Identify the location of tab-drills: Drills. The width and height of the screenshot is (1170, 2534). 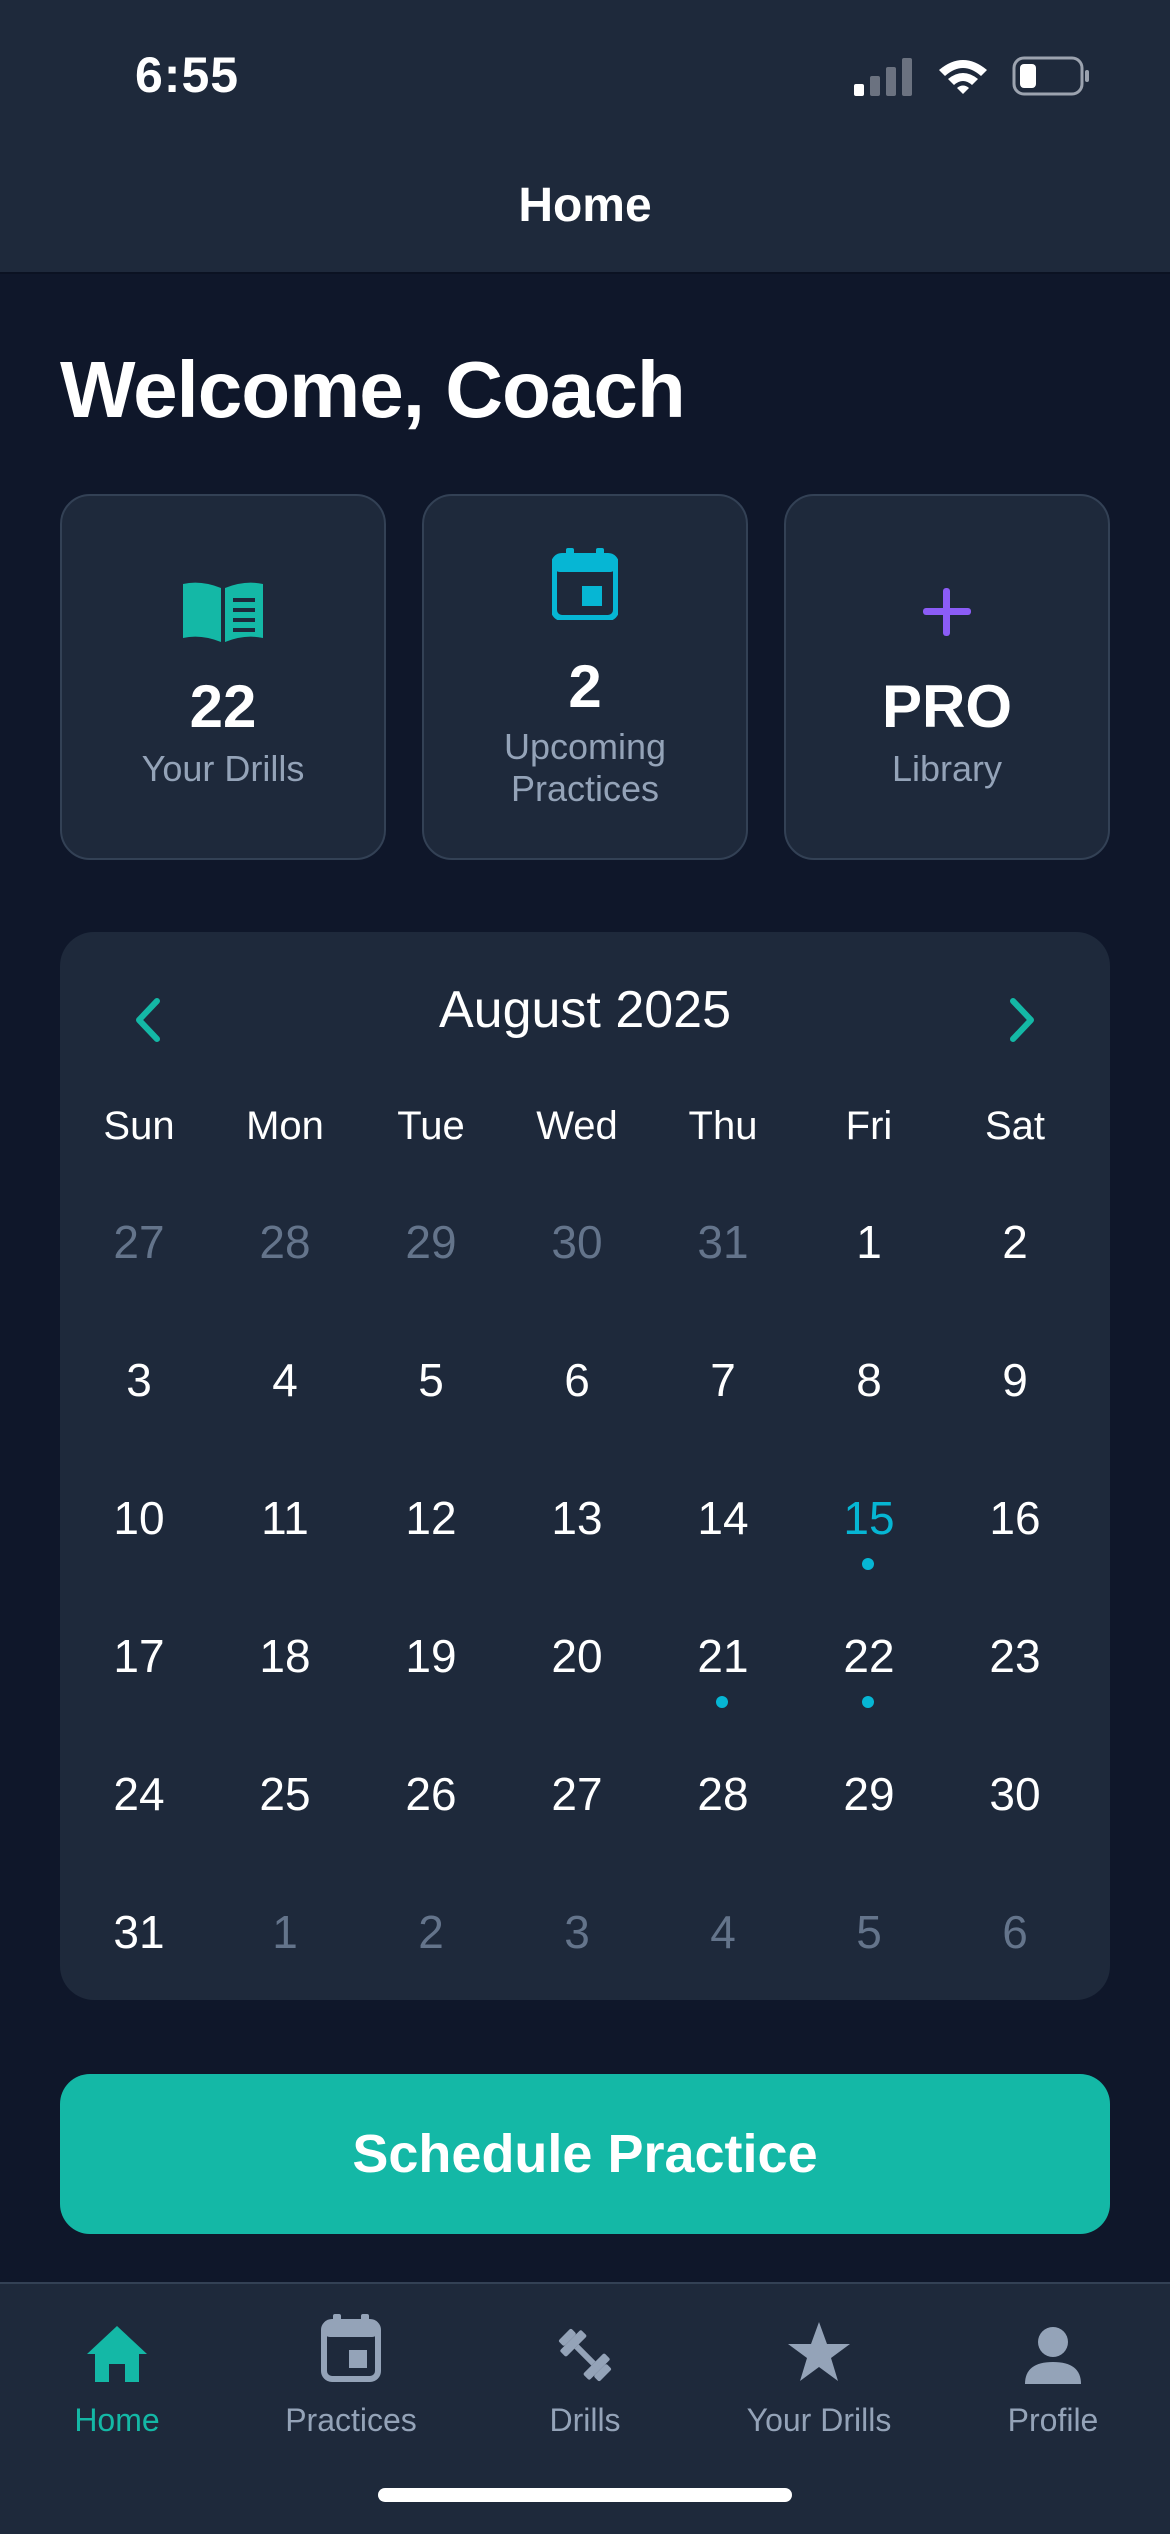
(585, 2374).